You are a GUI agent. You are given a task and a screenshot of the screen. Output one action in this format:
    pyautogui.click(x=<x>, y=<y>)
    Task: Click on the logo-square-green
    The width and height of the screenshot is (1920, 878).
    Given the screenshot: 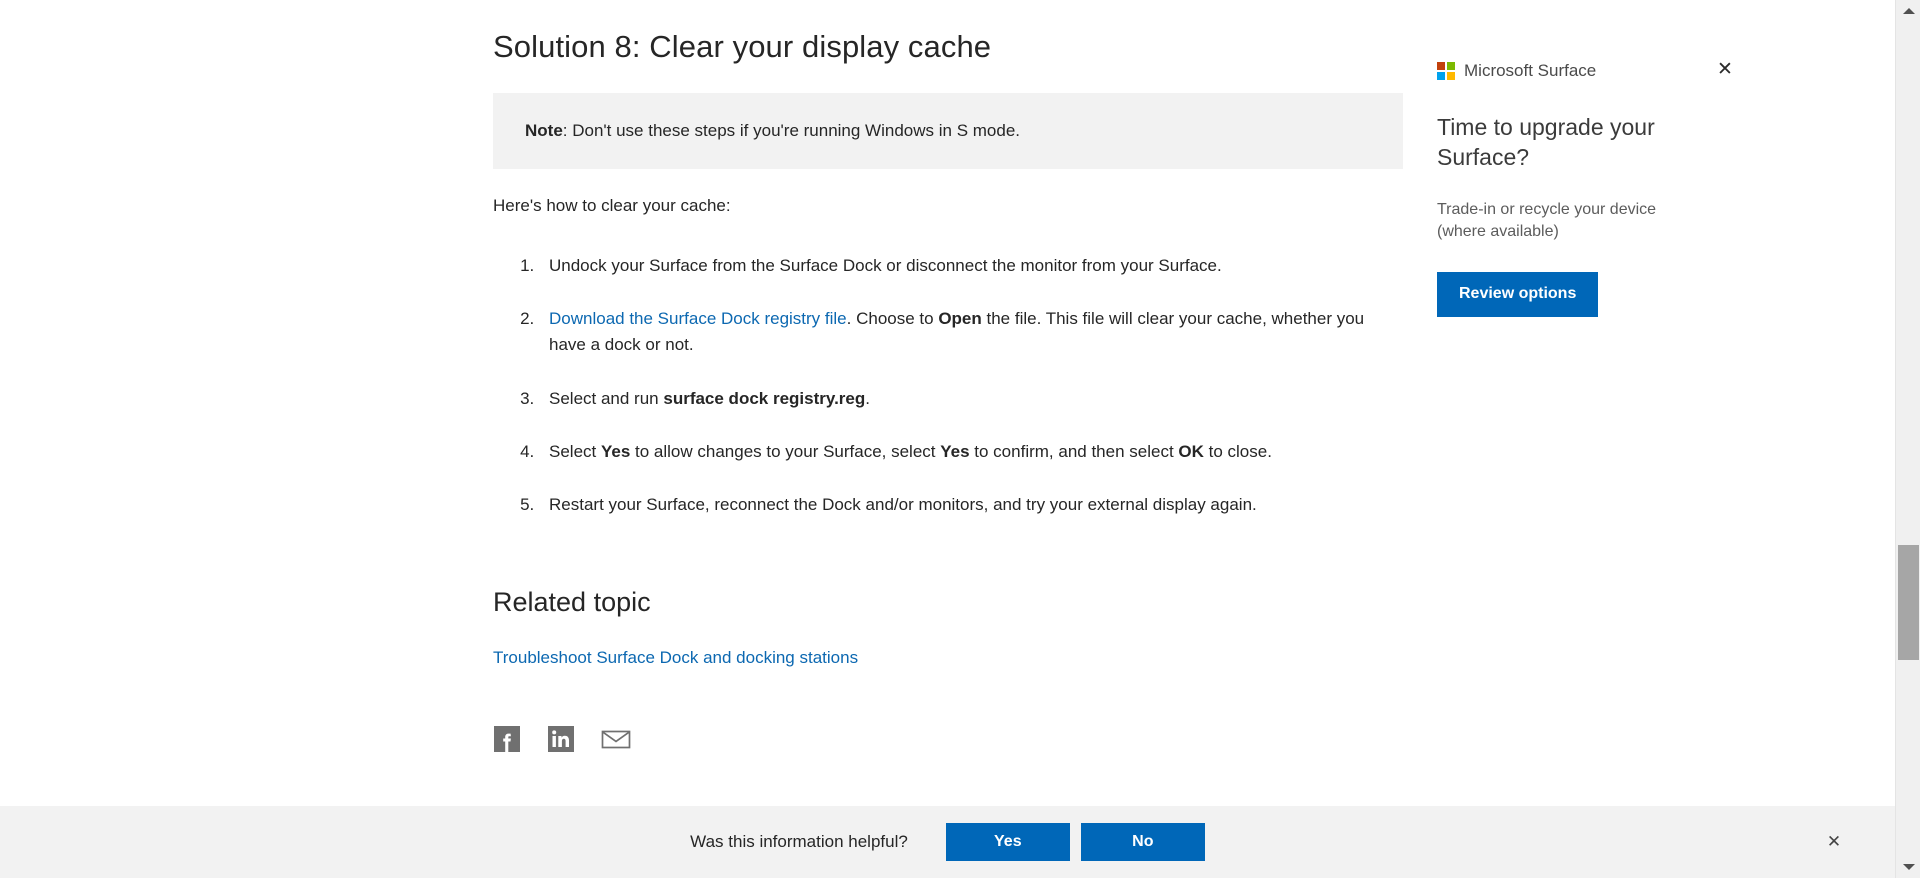 What is the action you would take?
    pyautogui.click(x=1451, y=66)
    